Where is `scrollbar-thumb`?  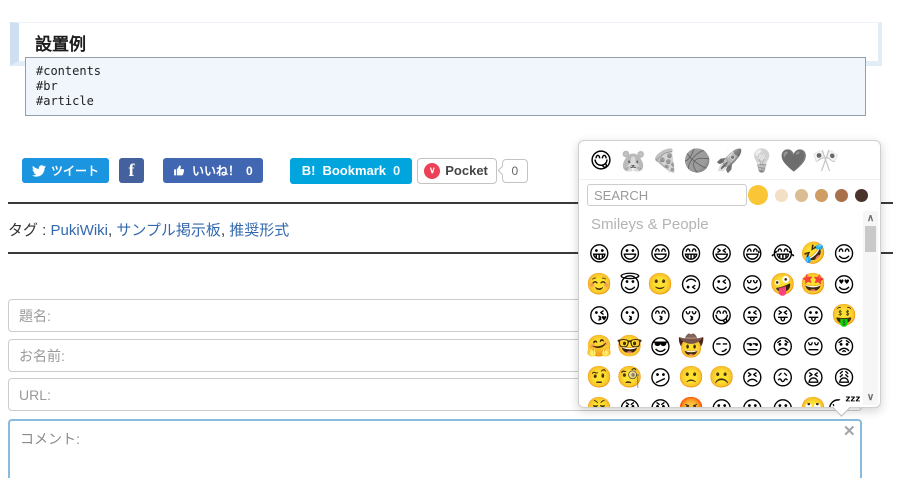 scrollbar-thumb is located at coordinates (870, 239).